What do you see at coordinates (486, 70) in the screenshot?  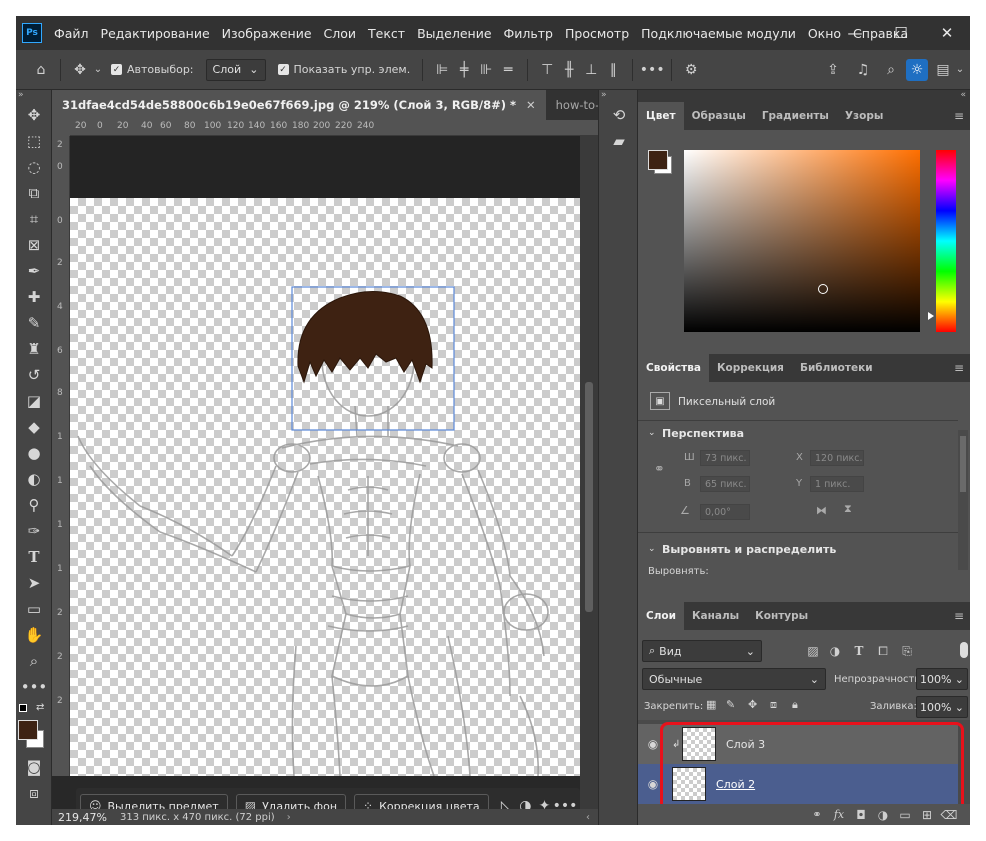 I see `align-right-icon: ⊪` at bounding box center [486, 70].